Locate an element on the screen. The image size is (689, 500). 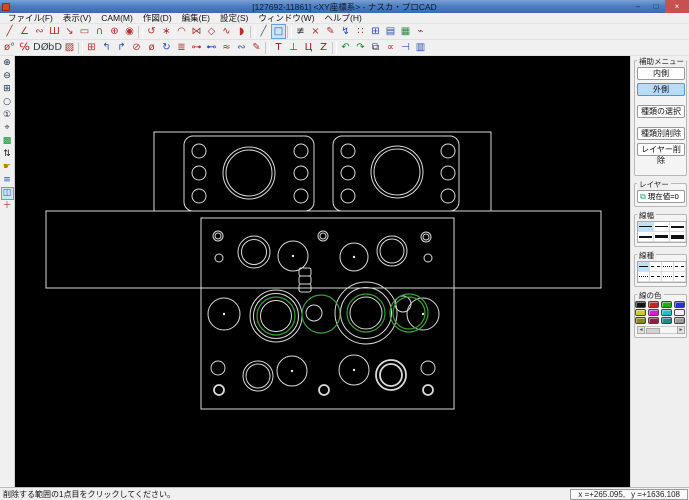
polygon-icon: ◇ is located at coordinates (211, 31).